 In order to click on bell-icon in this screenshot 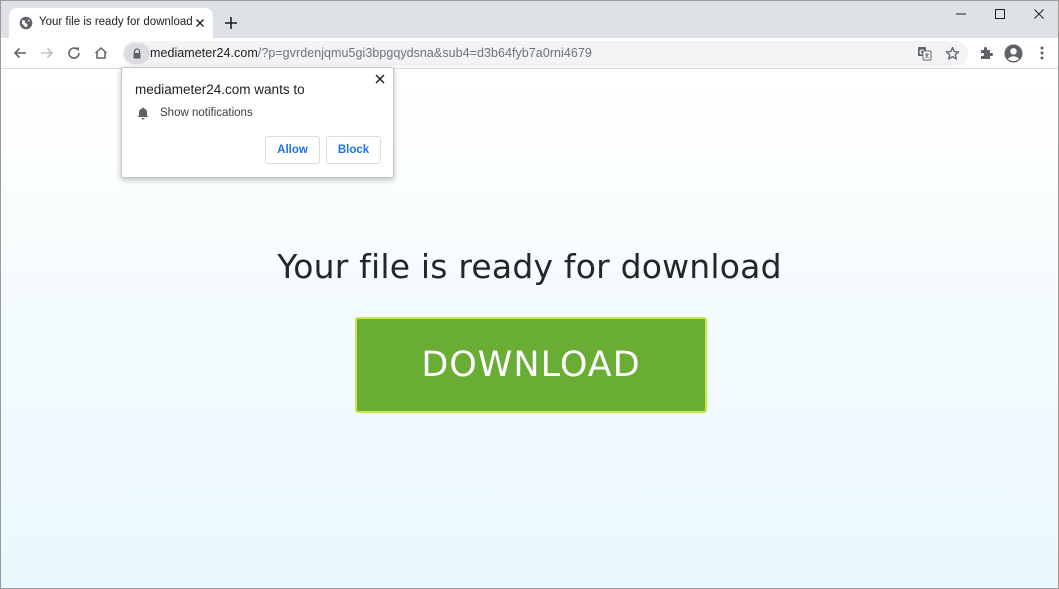, I will do `click(143, 113)`.